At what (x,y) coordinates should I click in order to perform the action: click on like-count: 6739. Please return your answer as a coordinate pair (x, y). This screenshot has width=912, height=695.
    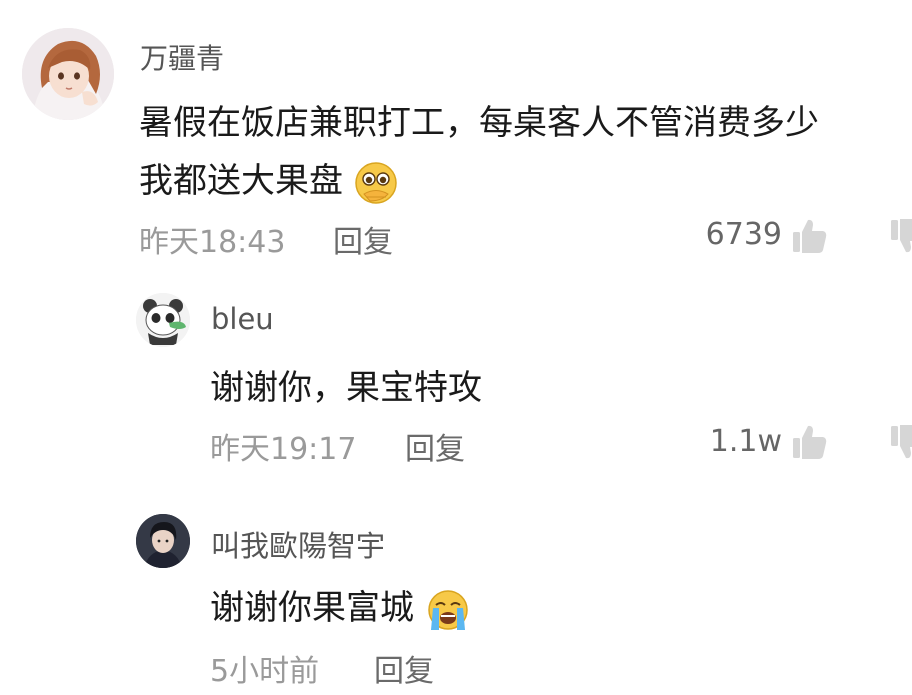
    Looking at the image, I should click on (743, 234).